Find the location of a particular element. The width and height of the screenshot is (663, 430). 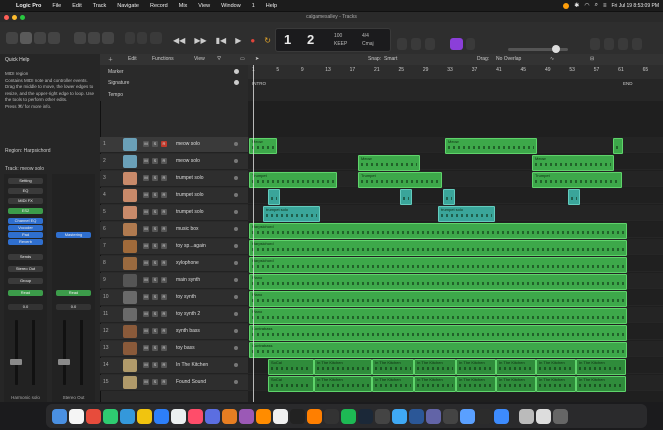

track-header: 2 M S R meow solo is located at coordinates (174, 162).